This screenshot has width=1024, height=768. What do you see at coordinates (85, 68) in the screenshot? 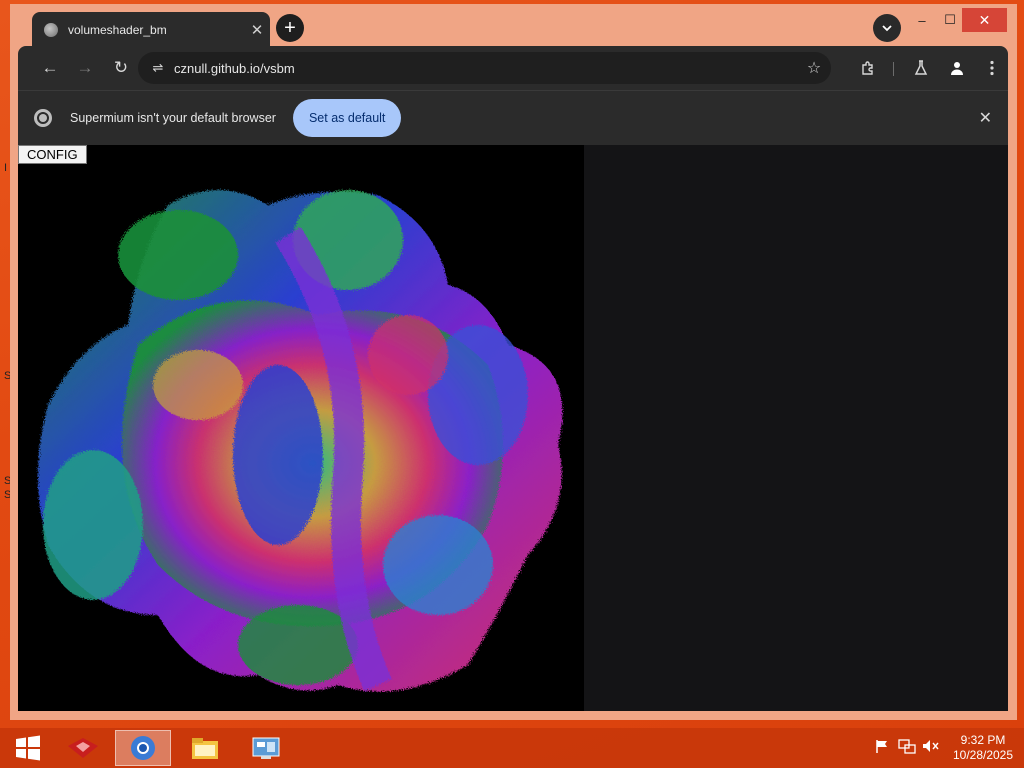
I see `forward-button: →` at bounding box center [85, 68].